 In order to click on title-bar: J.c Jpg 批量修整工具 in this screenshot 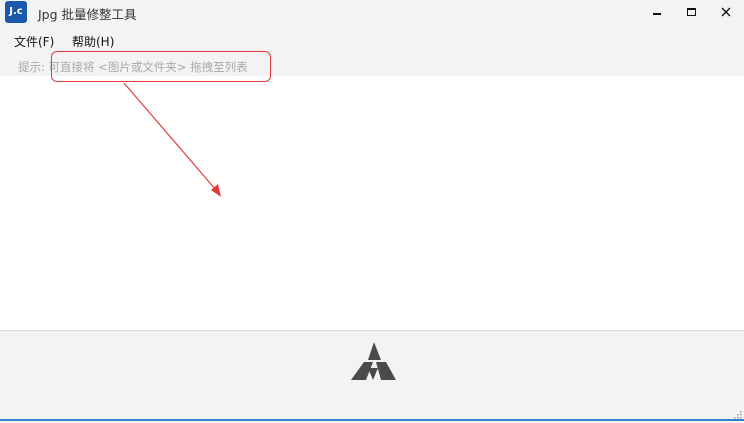, I will do `click(372, 14)`.